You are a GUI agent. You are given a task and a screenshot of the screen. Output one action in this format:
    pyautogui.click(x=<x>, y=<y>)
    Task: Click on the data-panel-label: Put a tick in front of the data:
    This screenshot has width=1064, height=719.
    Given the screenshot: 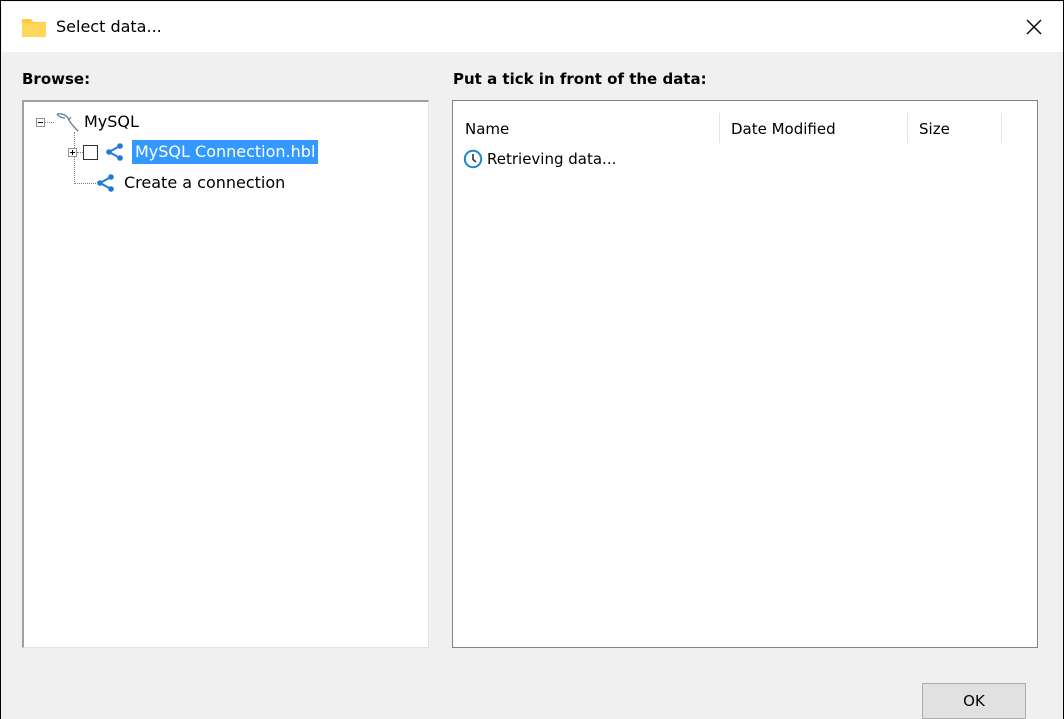 What is the action you would take?
    pyautogui.click(x=580, y=79)
    